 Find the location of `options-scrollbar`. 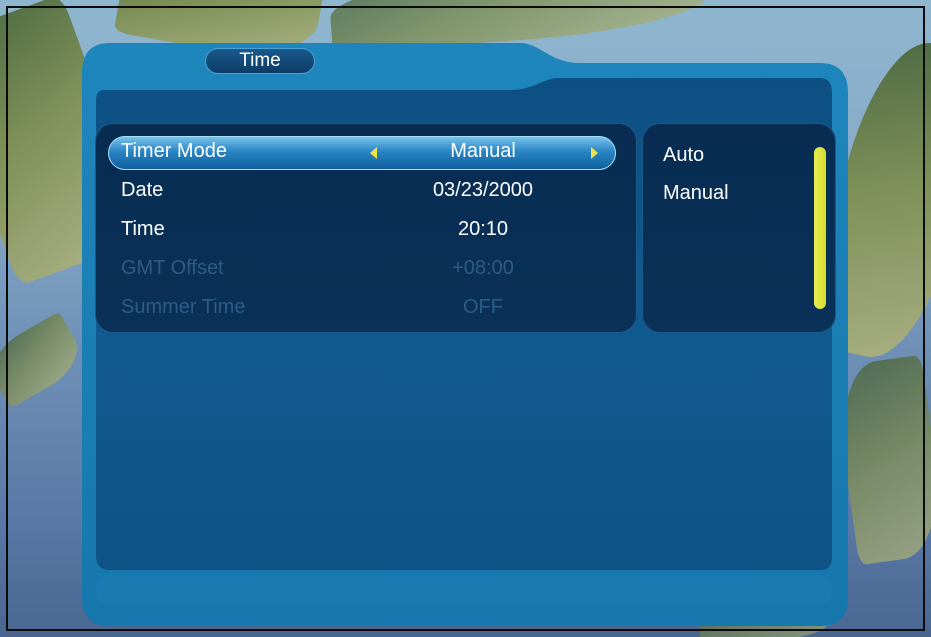

options-scrollbar is located at coordinates (820, 228).